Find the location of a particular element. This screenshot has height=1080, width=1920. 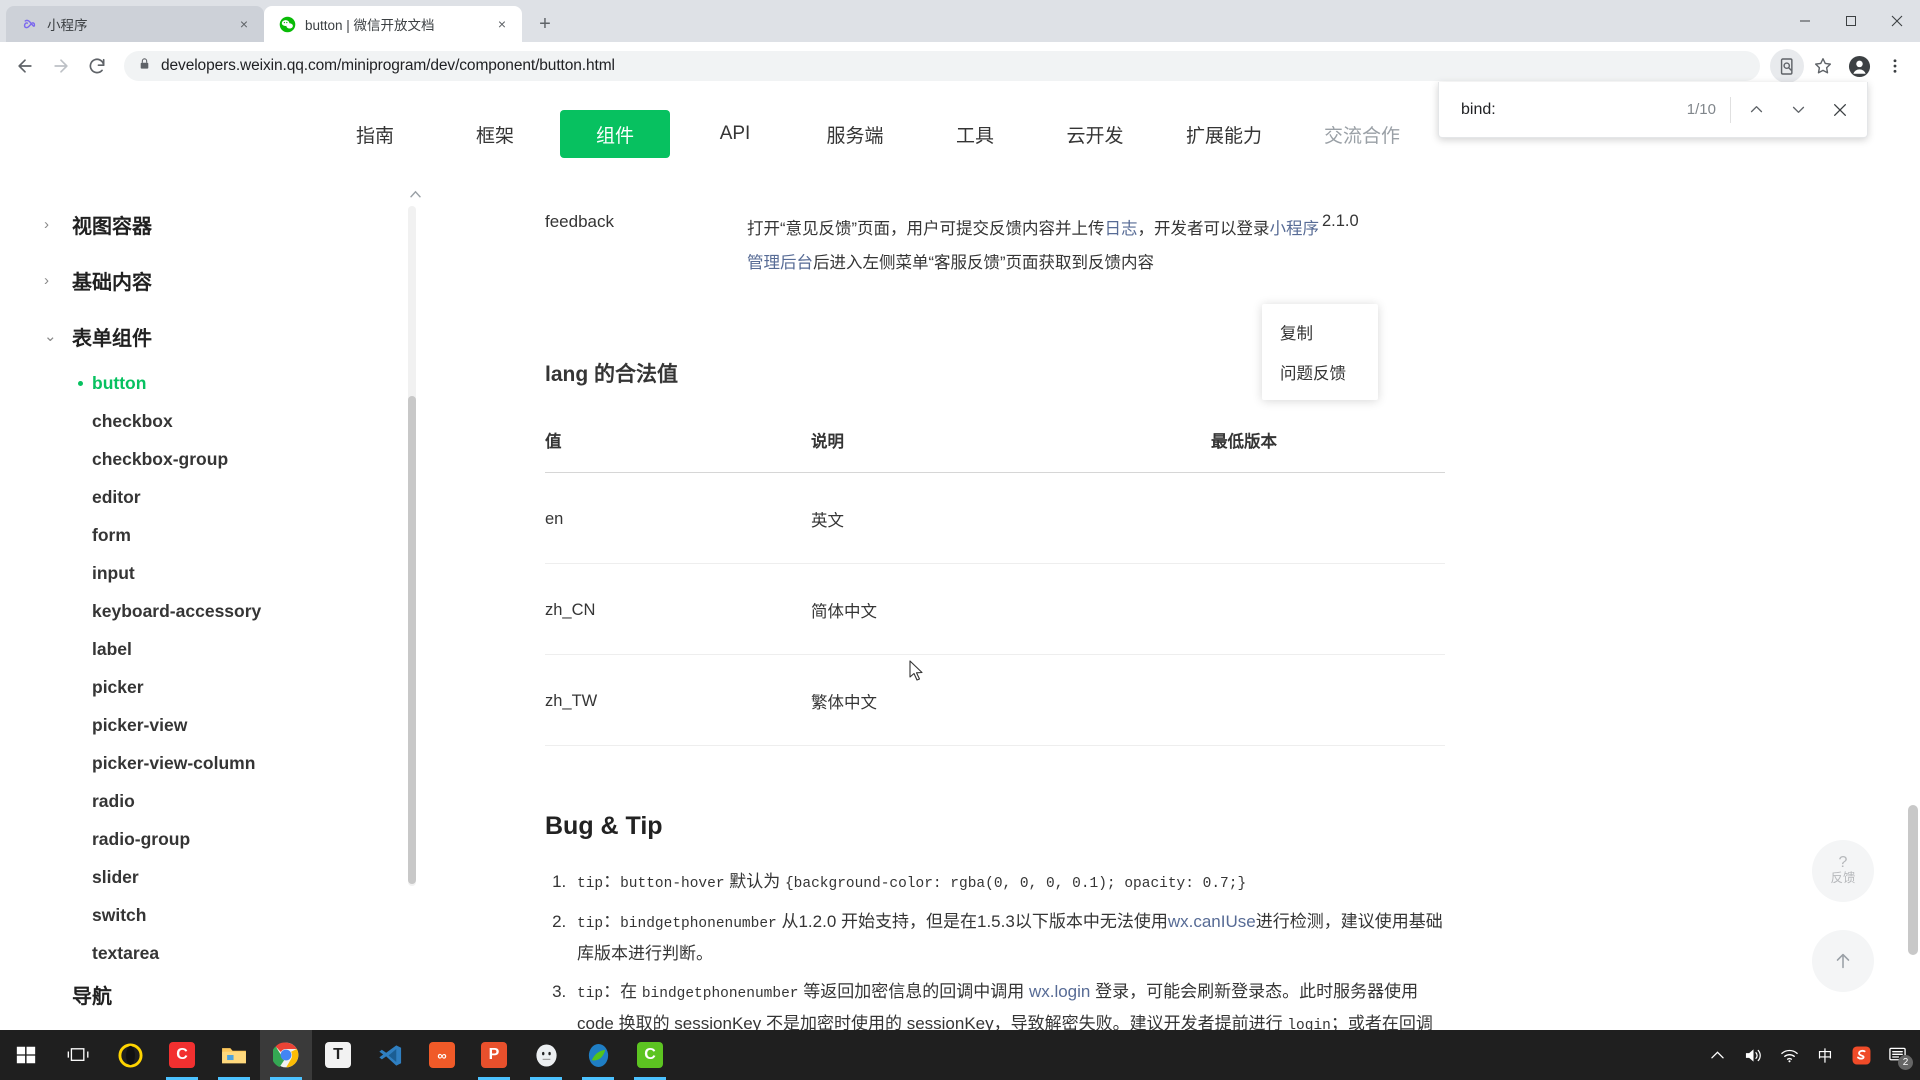

sidebar-item-label: label is located at coordinates (210, 649).